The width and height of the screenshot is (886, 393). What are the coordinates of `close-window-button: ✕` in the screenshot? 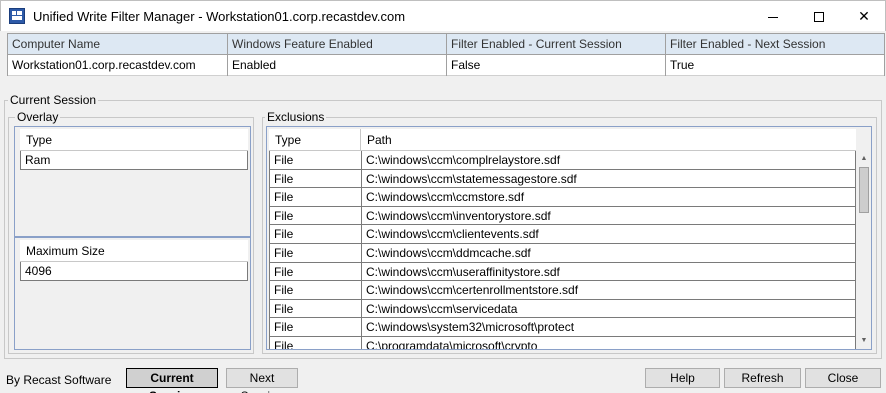 It's located at (863, 16).